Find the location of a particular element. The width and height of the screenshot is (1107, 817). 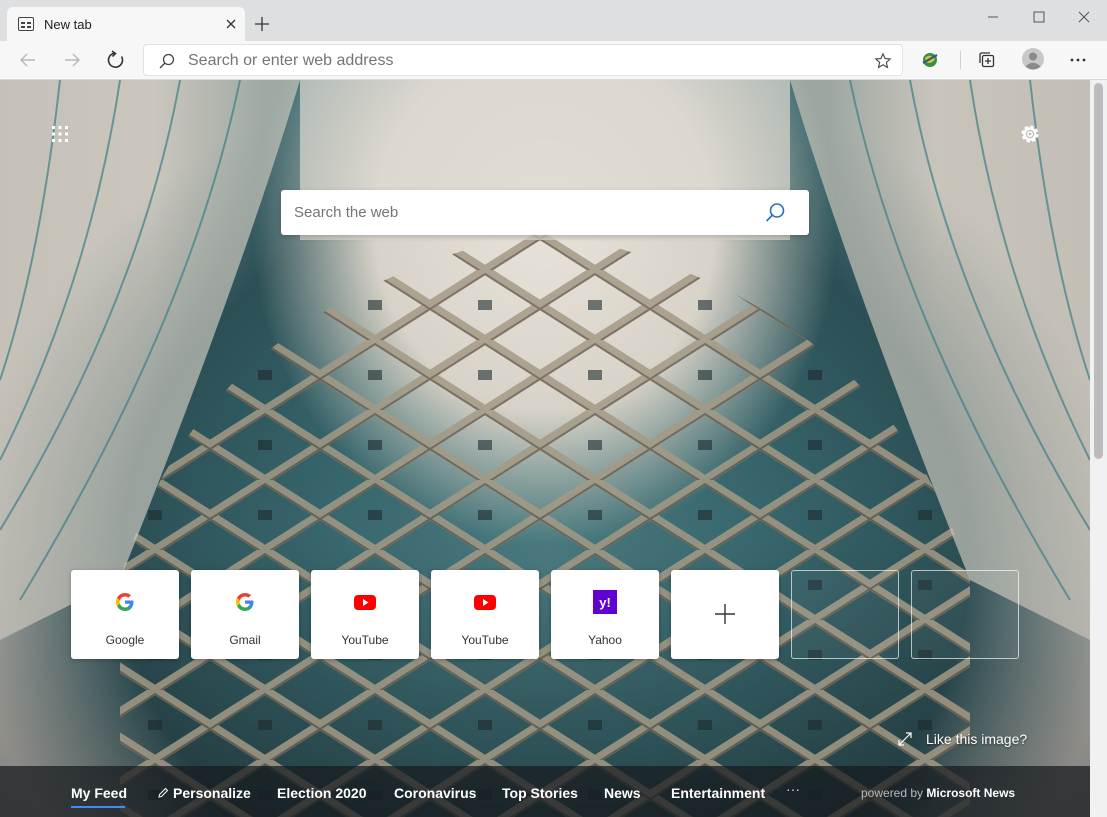

like-this-image-text: Like this image? is located at coordinates (977, 739).